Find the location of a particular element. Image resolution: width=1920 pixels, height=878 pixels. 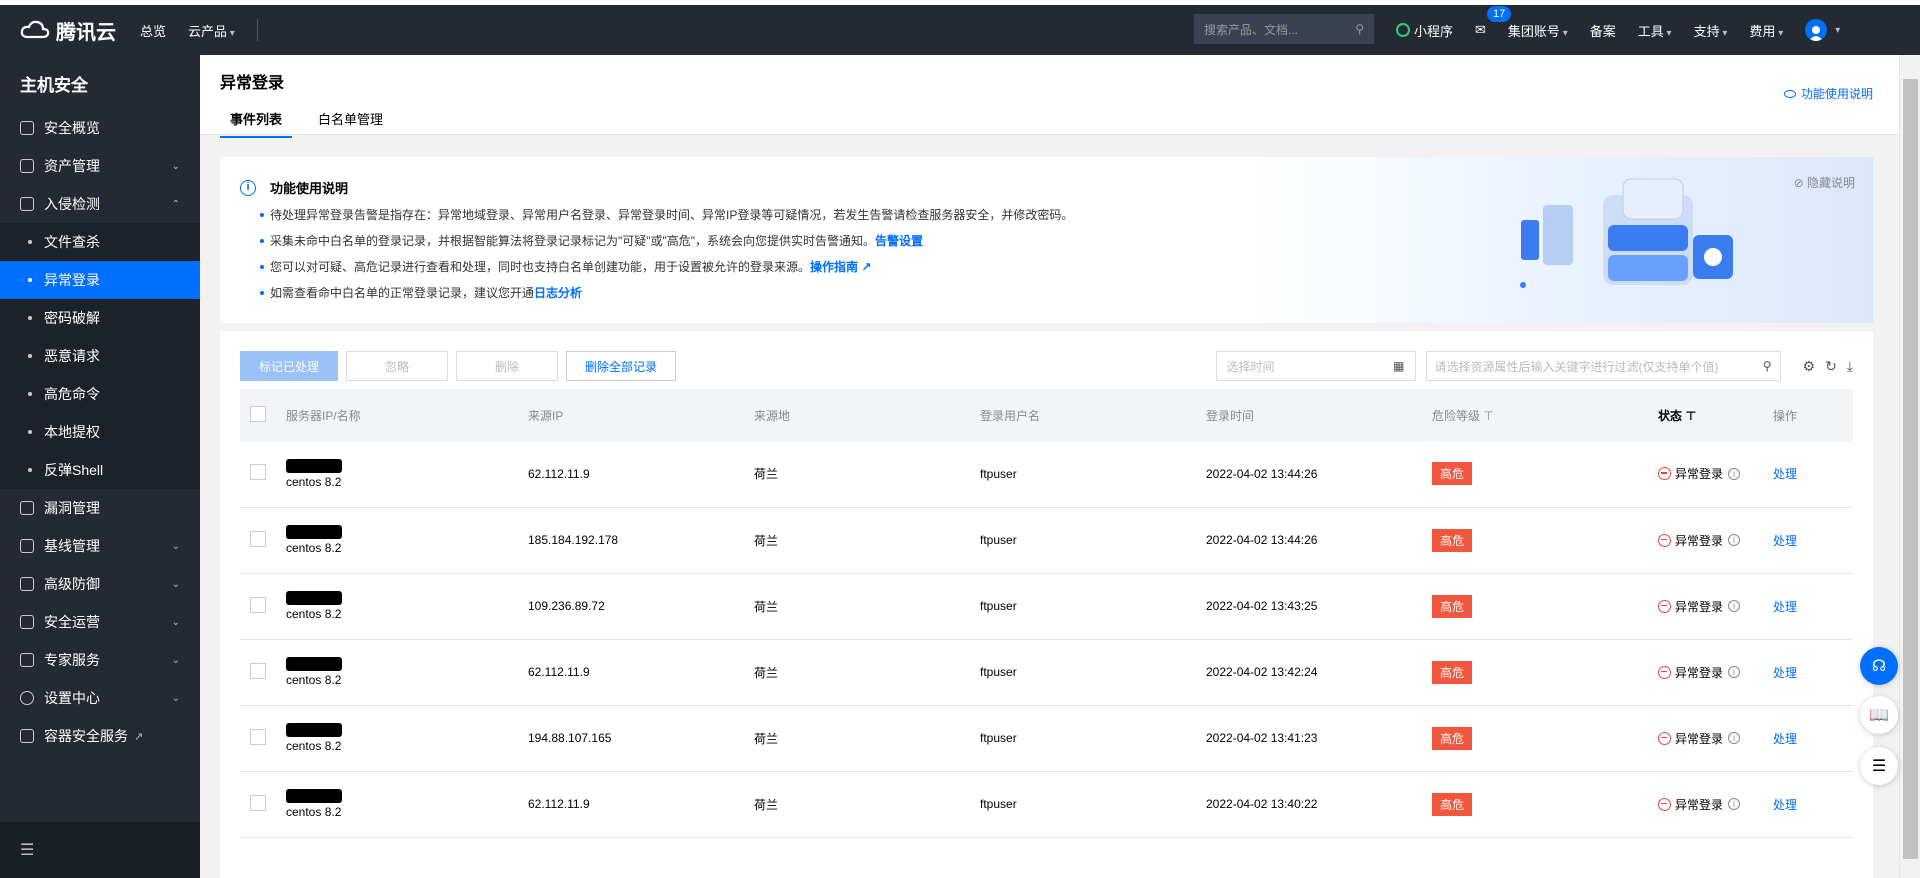

avatar is located at coordinates (1816, 30).